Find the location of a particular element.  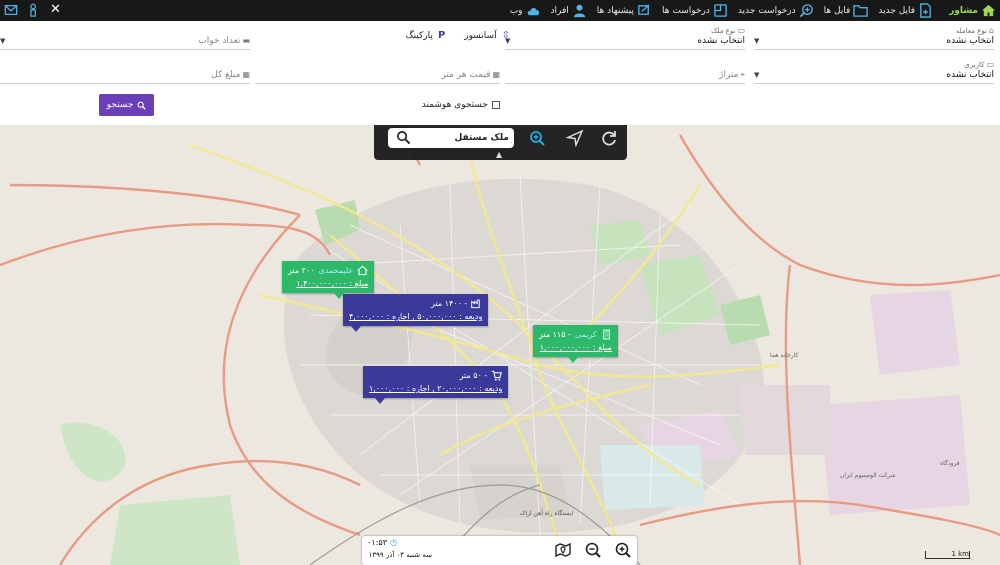

zoom-out-icon is located at coordinates (593, 550).